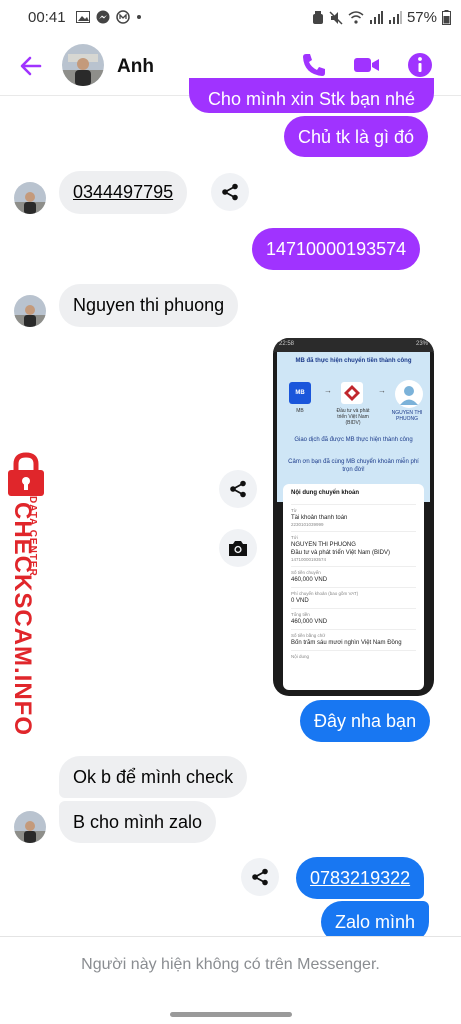 This screenshot has width=461, height=1024. What do you see at coordinates (231, 1014) in the screenshot?
I see `home-gesture-bar` at bounding box center [231, 1014].